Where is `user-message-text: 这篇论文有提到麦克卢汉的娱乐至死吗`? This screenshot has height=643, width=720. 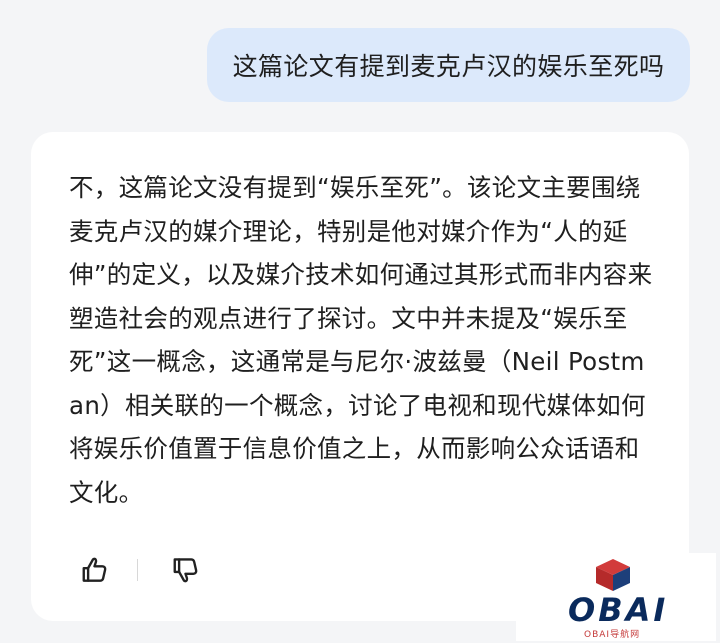
user-message-text: 这篇论文有提到麦克卢汉的娱乐至死吗 is located at coordinates (448, 66).